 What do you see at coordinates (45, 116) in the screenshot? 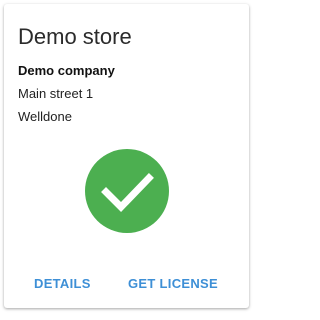
I see `address-line-2: Welldone` at bounding box center [45, 116].